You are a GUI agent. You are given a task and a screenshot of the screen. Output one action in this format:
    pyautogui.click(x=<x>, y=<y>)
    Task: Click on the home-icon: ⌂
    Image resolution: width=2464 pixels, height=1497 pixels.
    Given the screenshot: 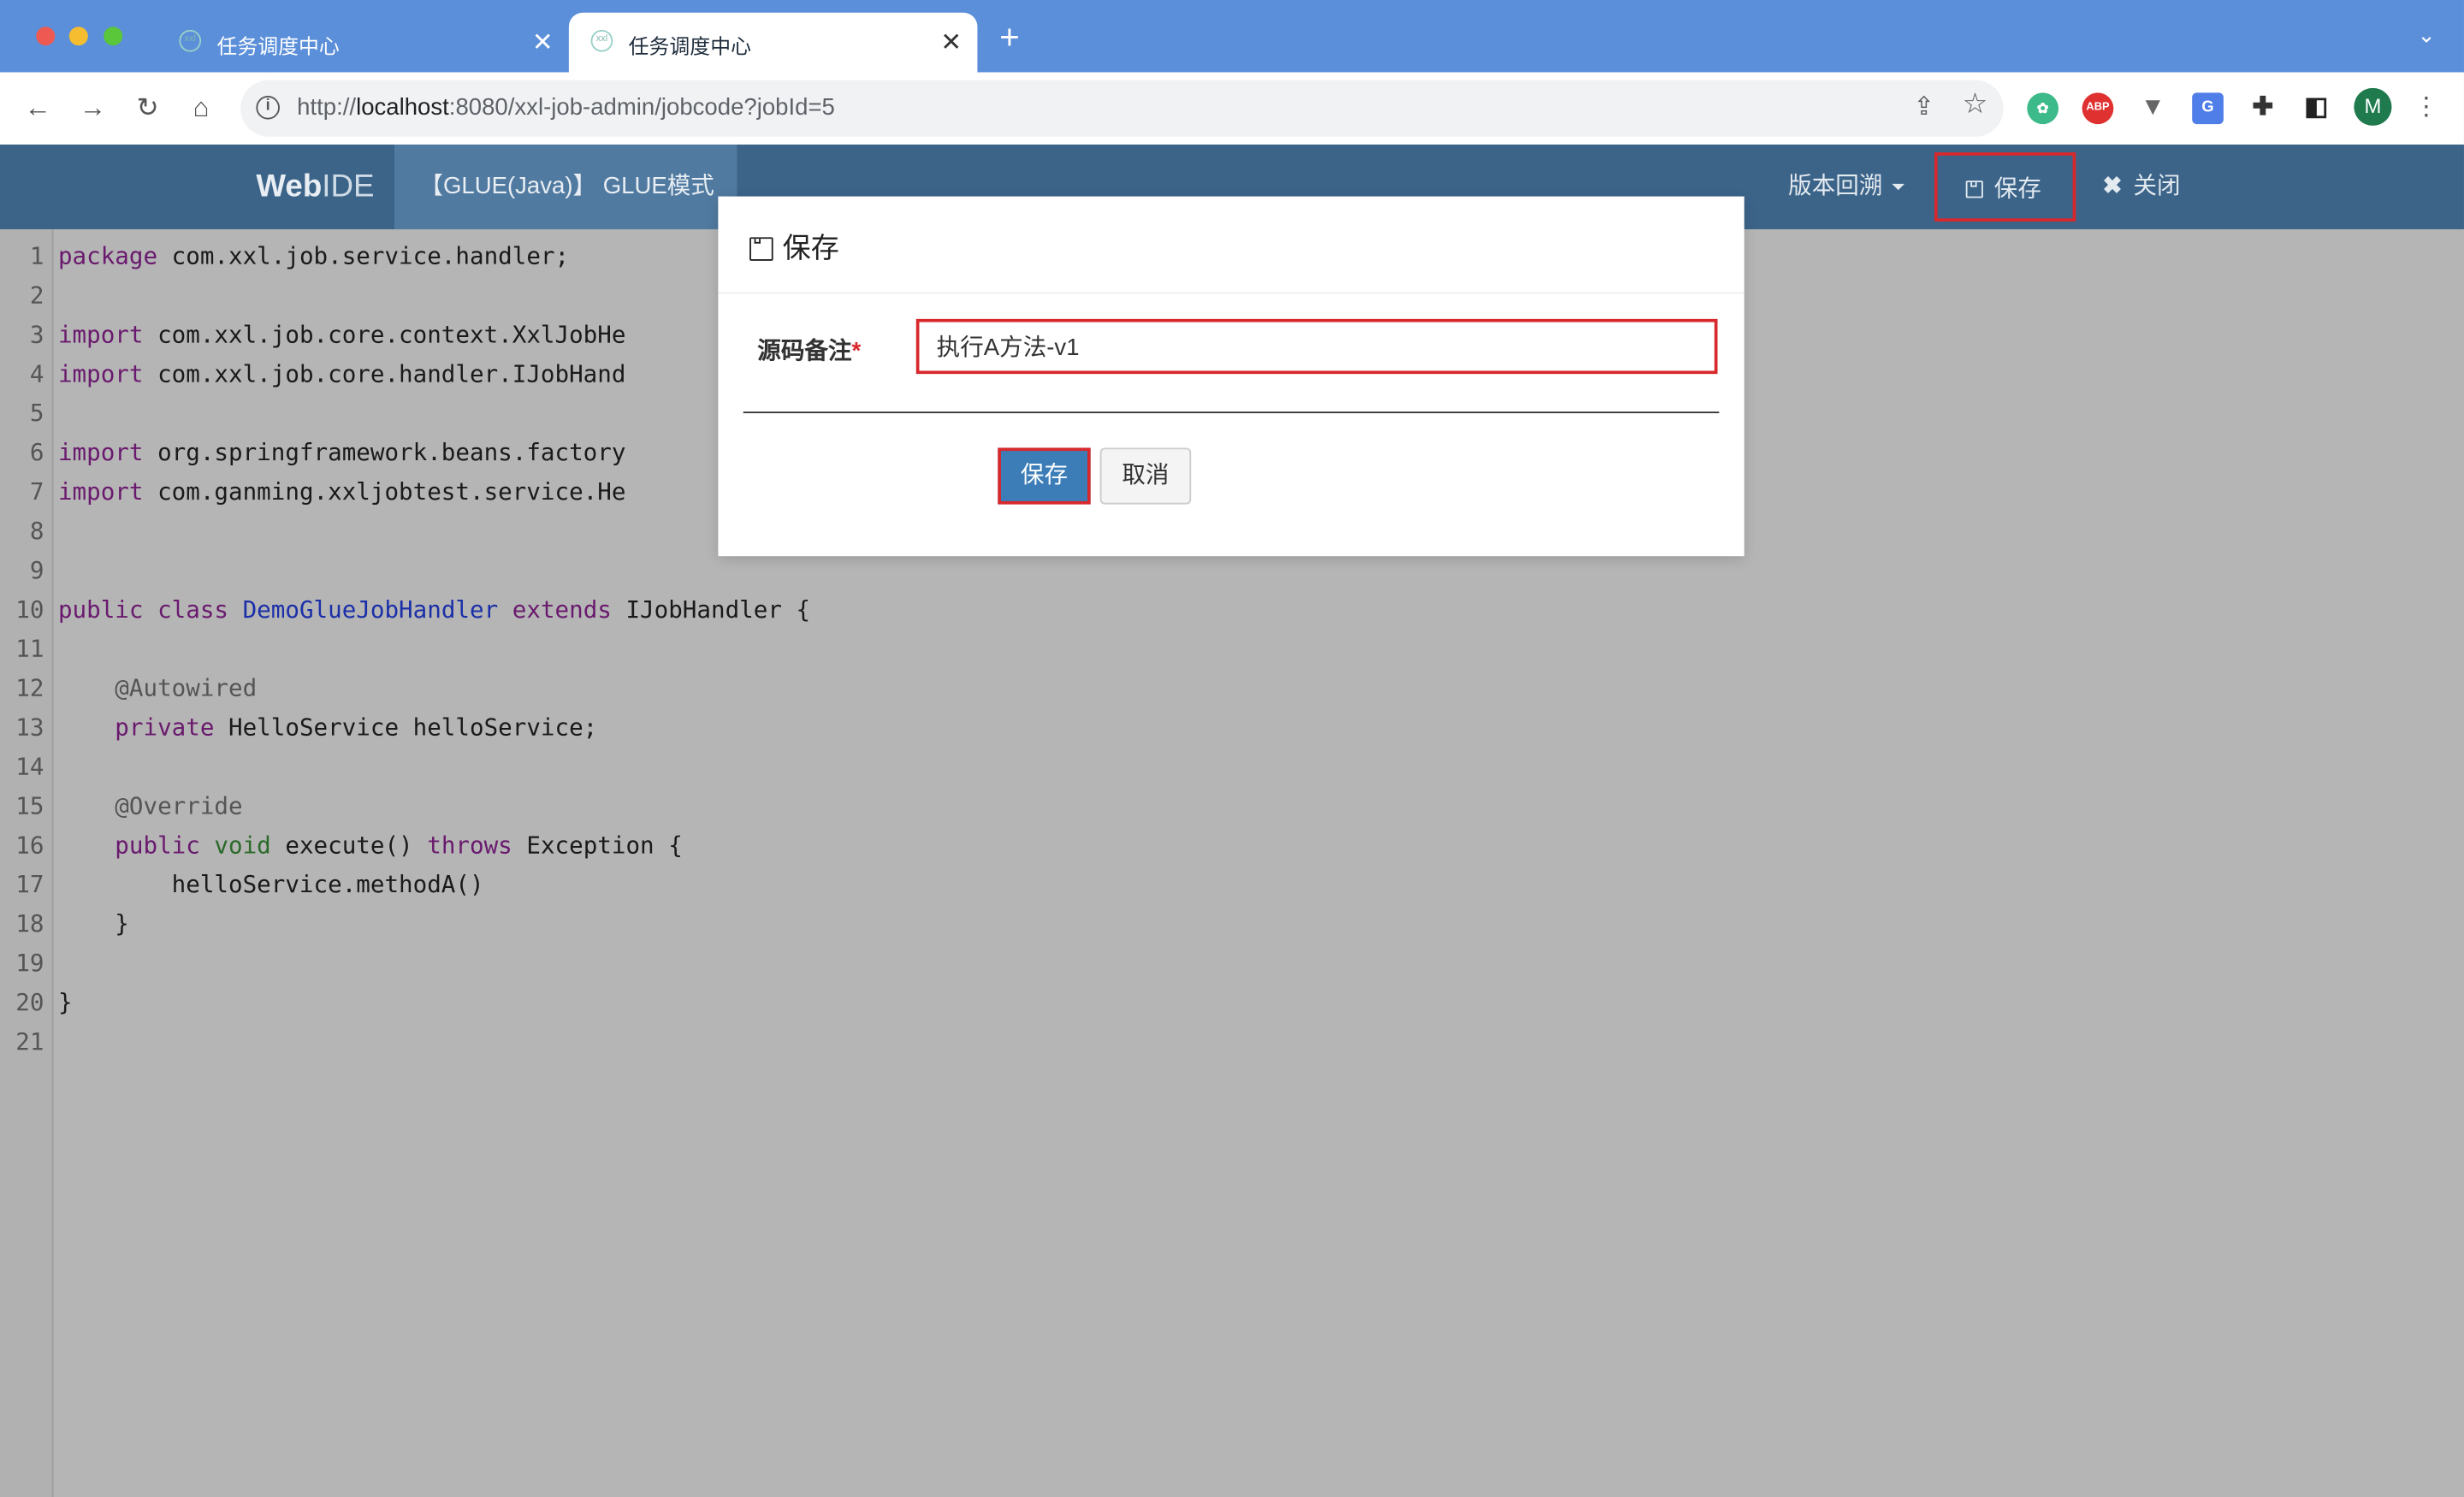 What is the action you would take?
    pyautogui.click(x=201, y=108)
    